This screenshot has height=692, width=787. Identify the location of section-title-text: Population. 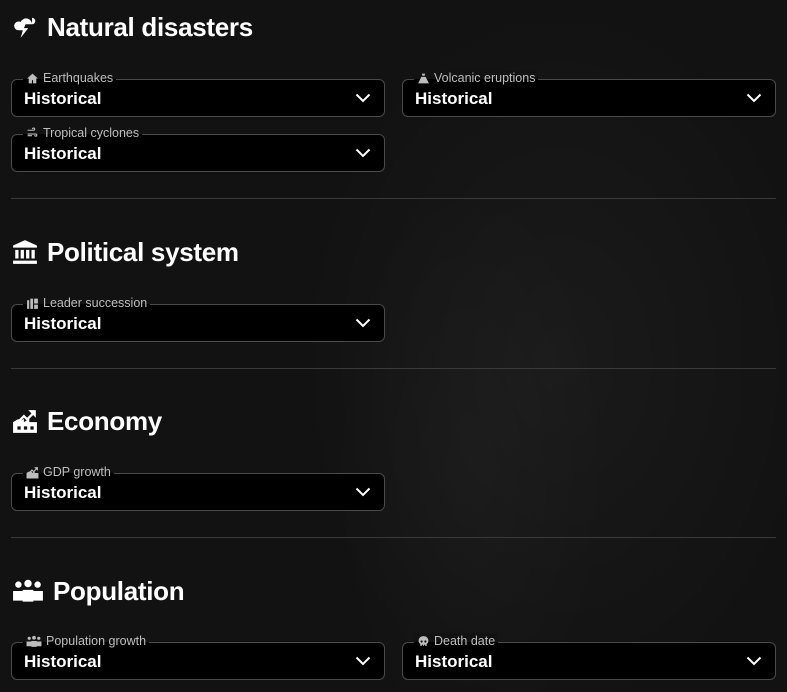
(119, 590).